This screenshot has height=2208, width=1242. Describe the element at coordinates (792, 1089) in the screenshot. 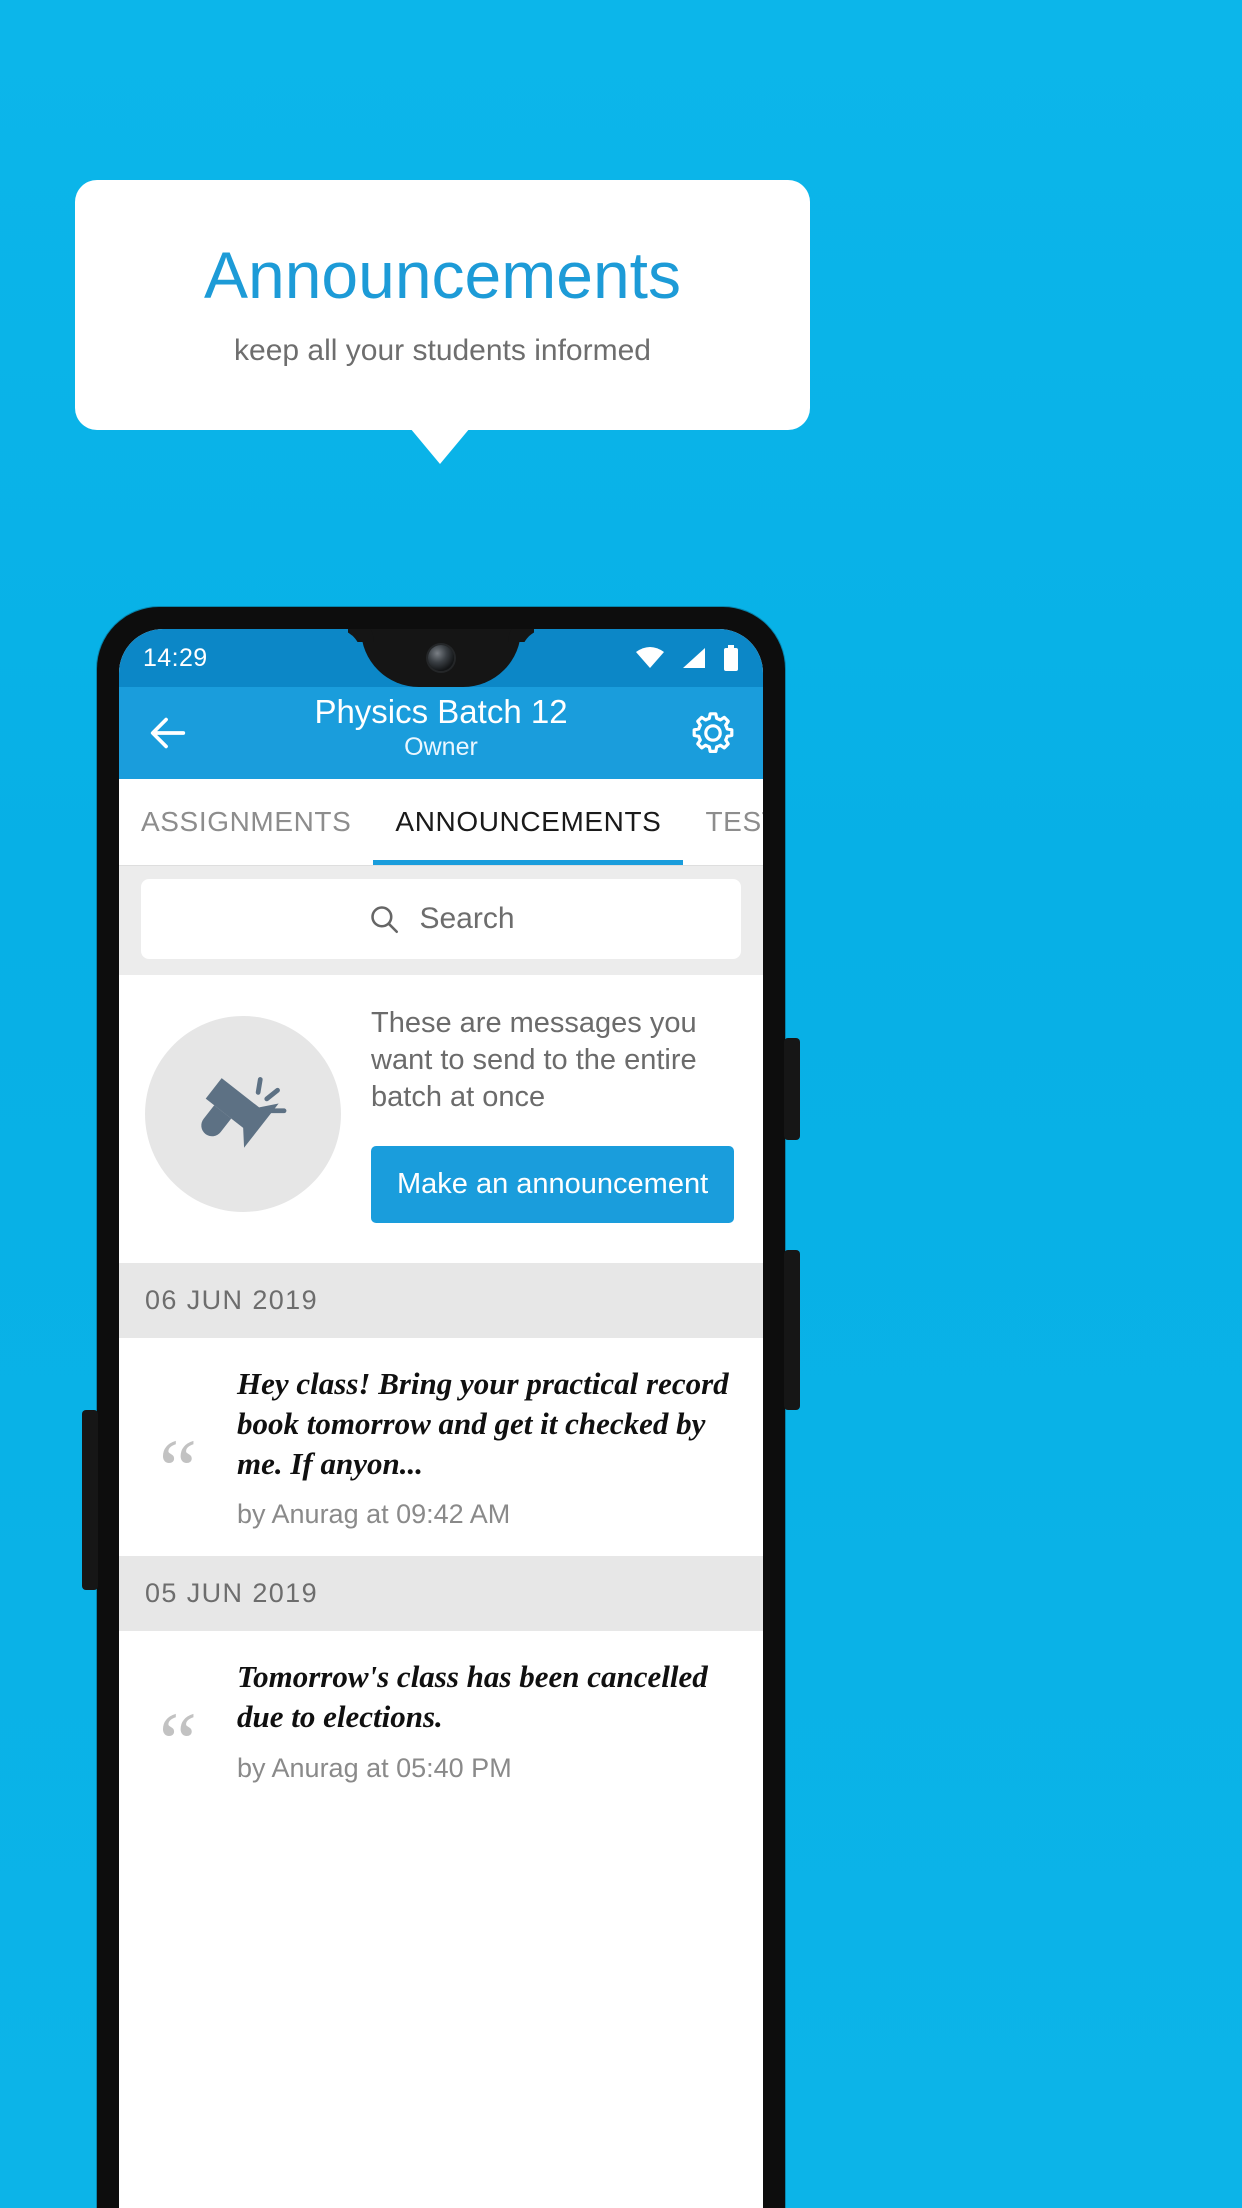

I see `phone-button-volume-up` at that location.